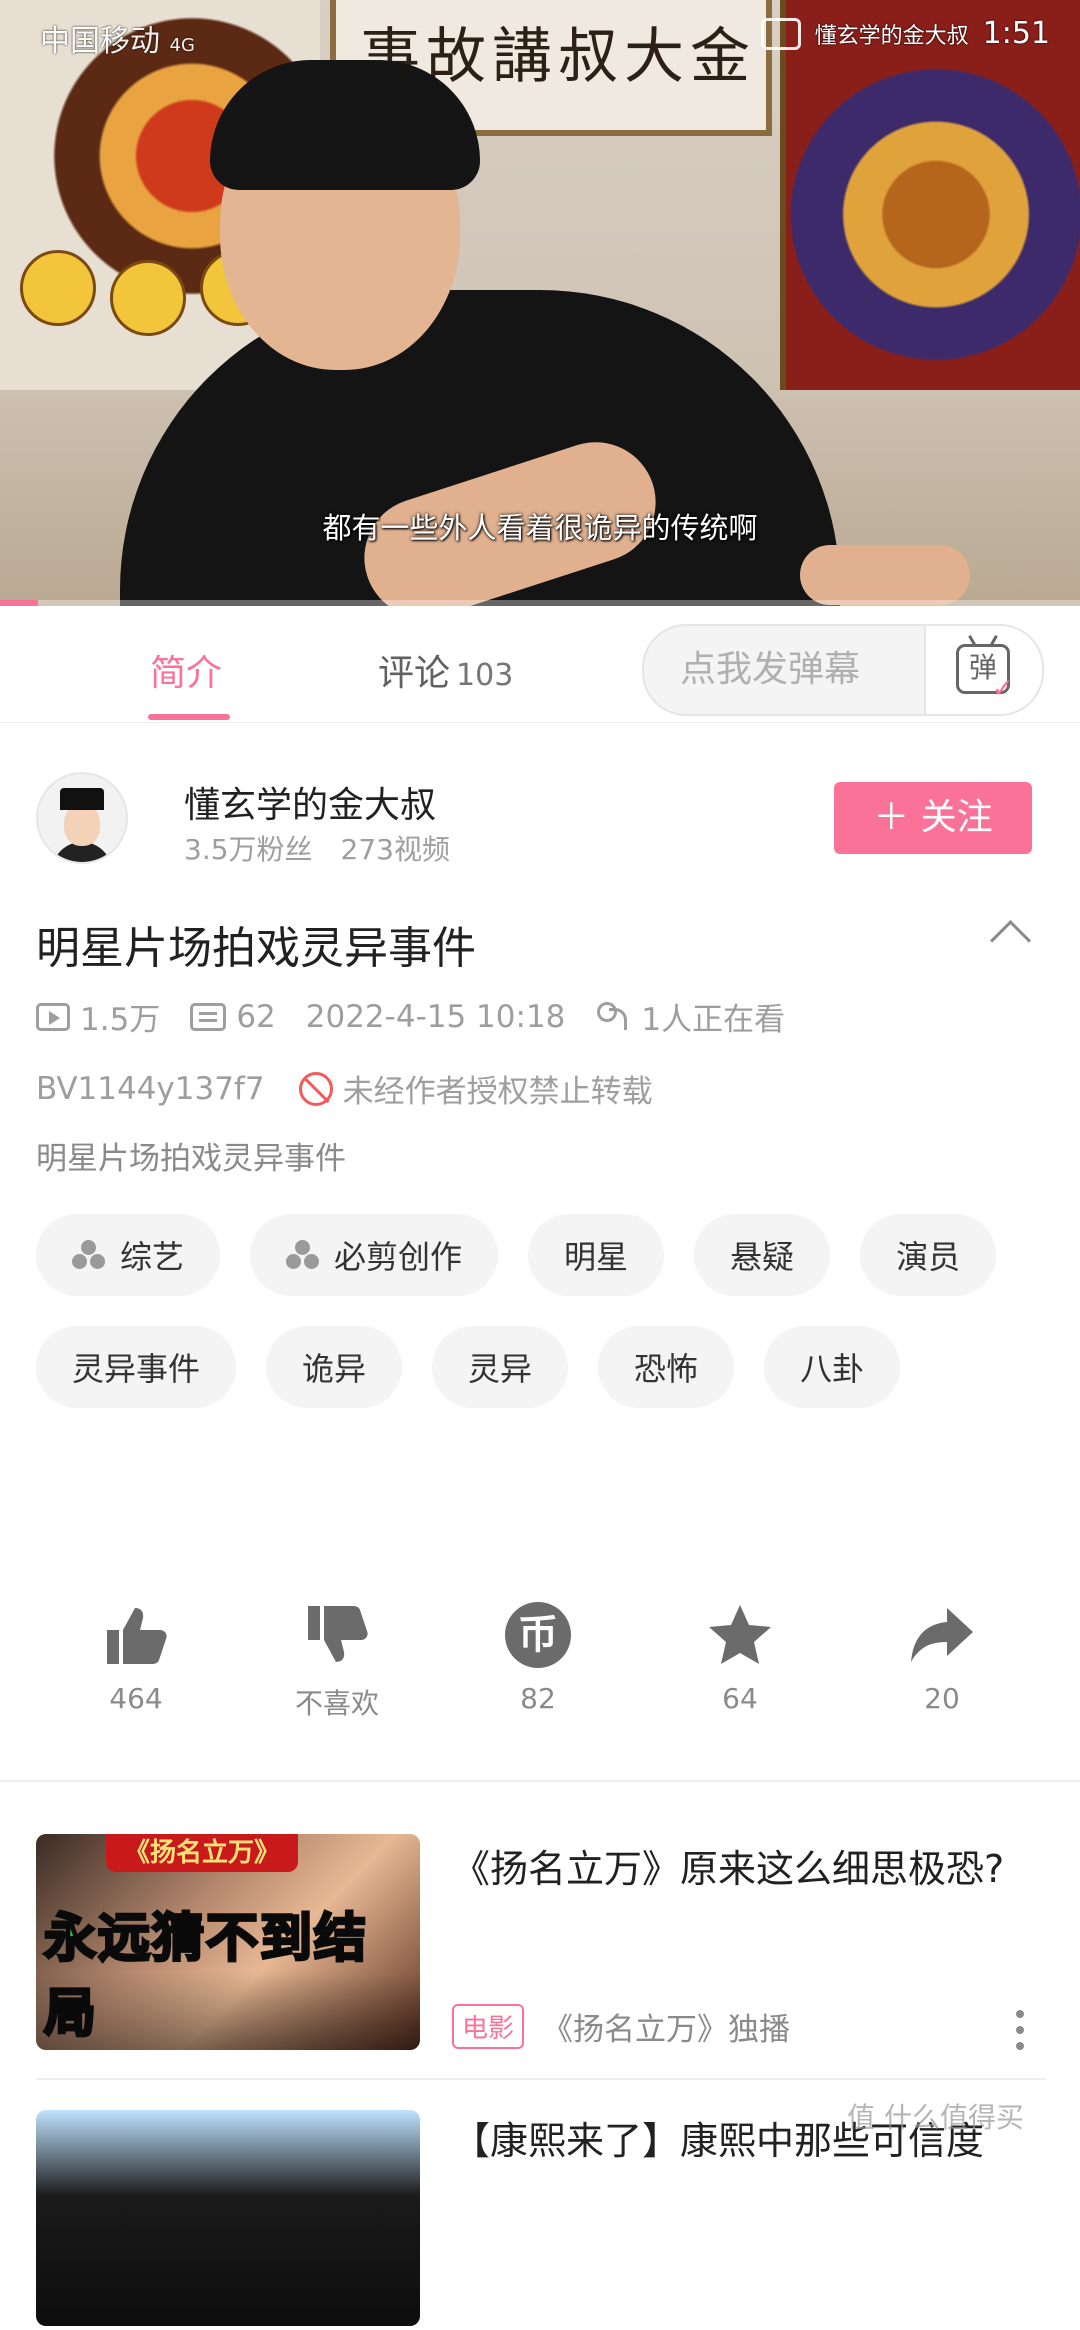 This screenshot has height=2330, width=1080. I want to click on danmaku-toggle-button: 弹 ✓, so click(983, 670).